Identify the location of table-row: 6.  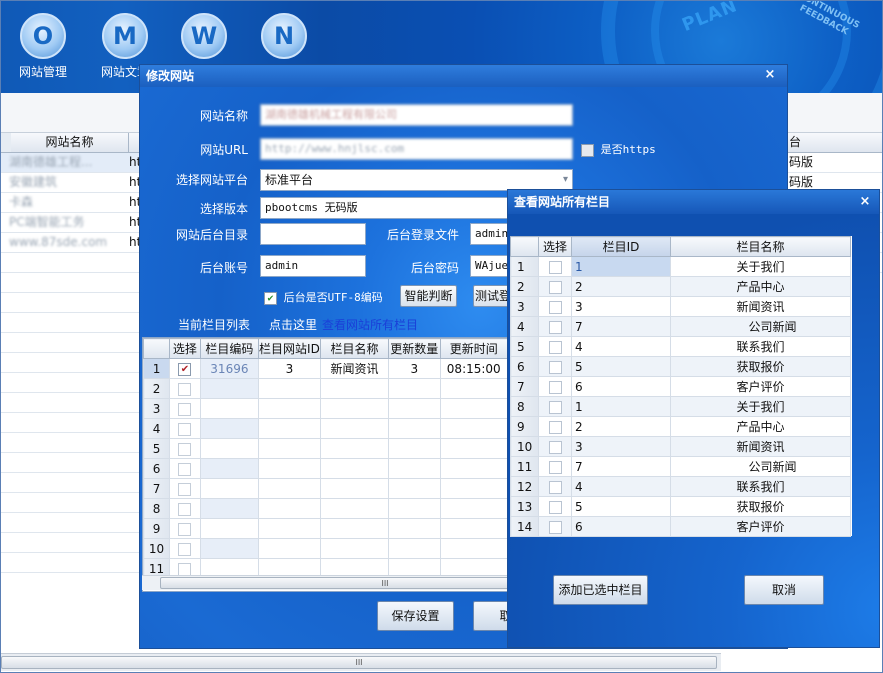
(325, 468).